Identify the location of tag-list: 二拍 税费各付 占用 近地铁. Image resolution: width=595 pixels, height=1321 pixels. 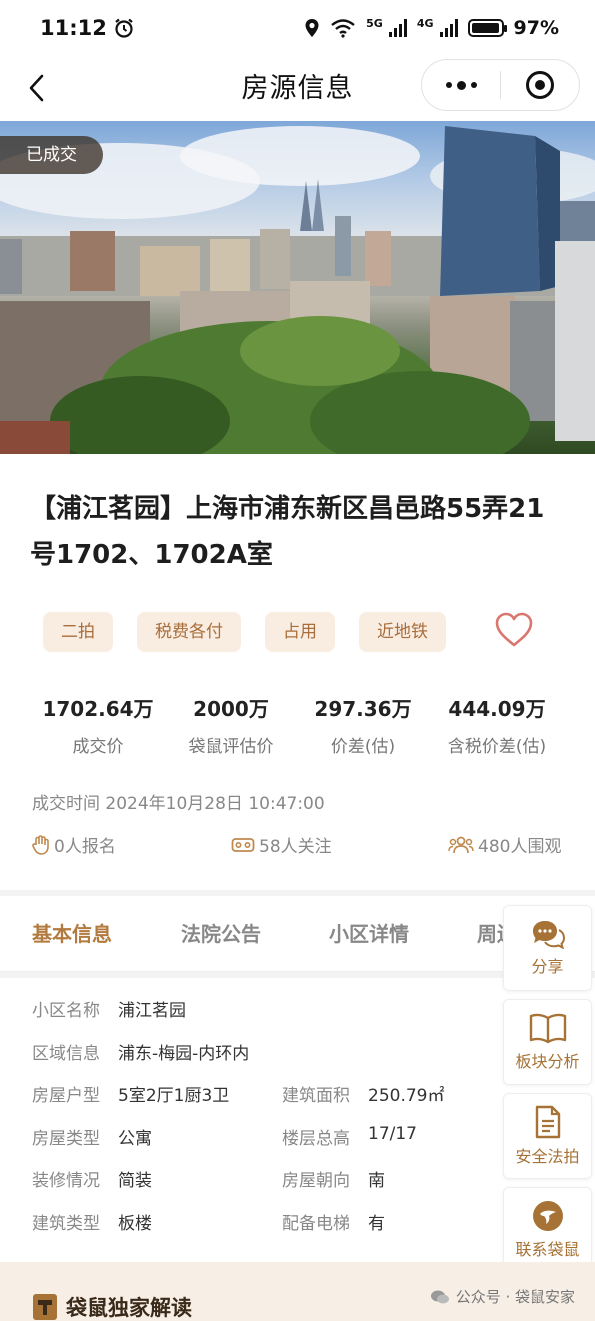
(244, 632).